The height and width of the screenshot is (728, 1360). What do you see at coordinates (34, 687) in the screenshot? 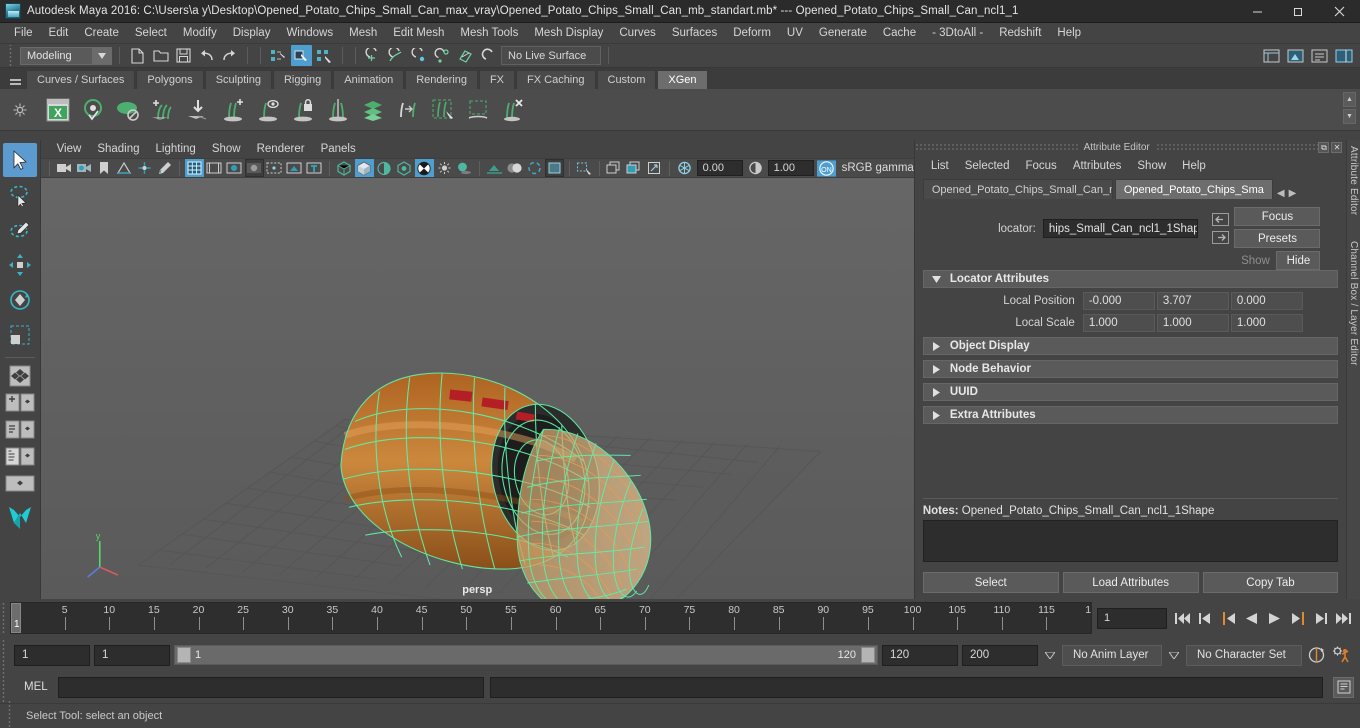
I see `command-language-label: MEL` at bounding box center [34, 687].